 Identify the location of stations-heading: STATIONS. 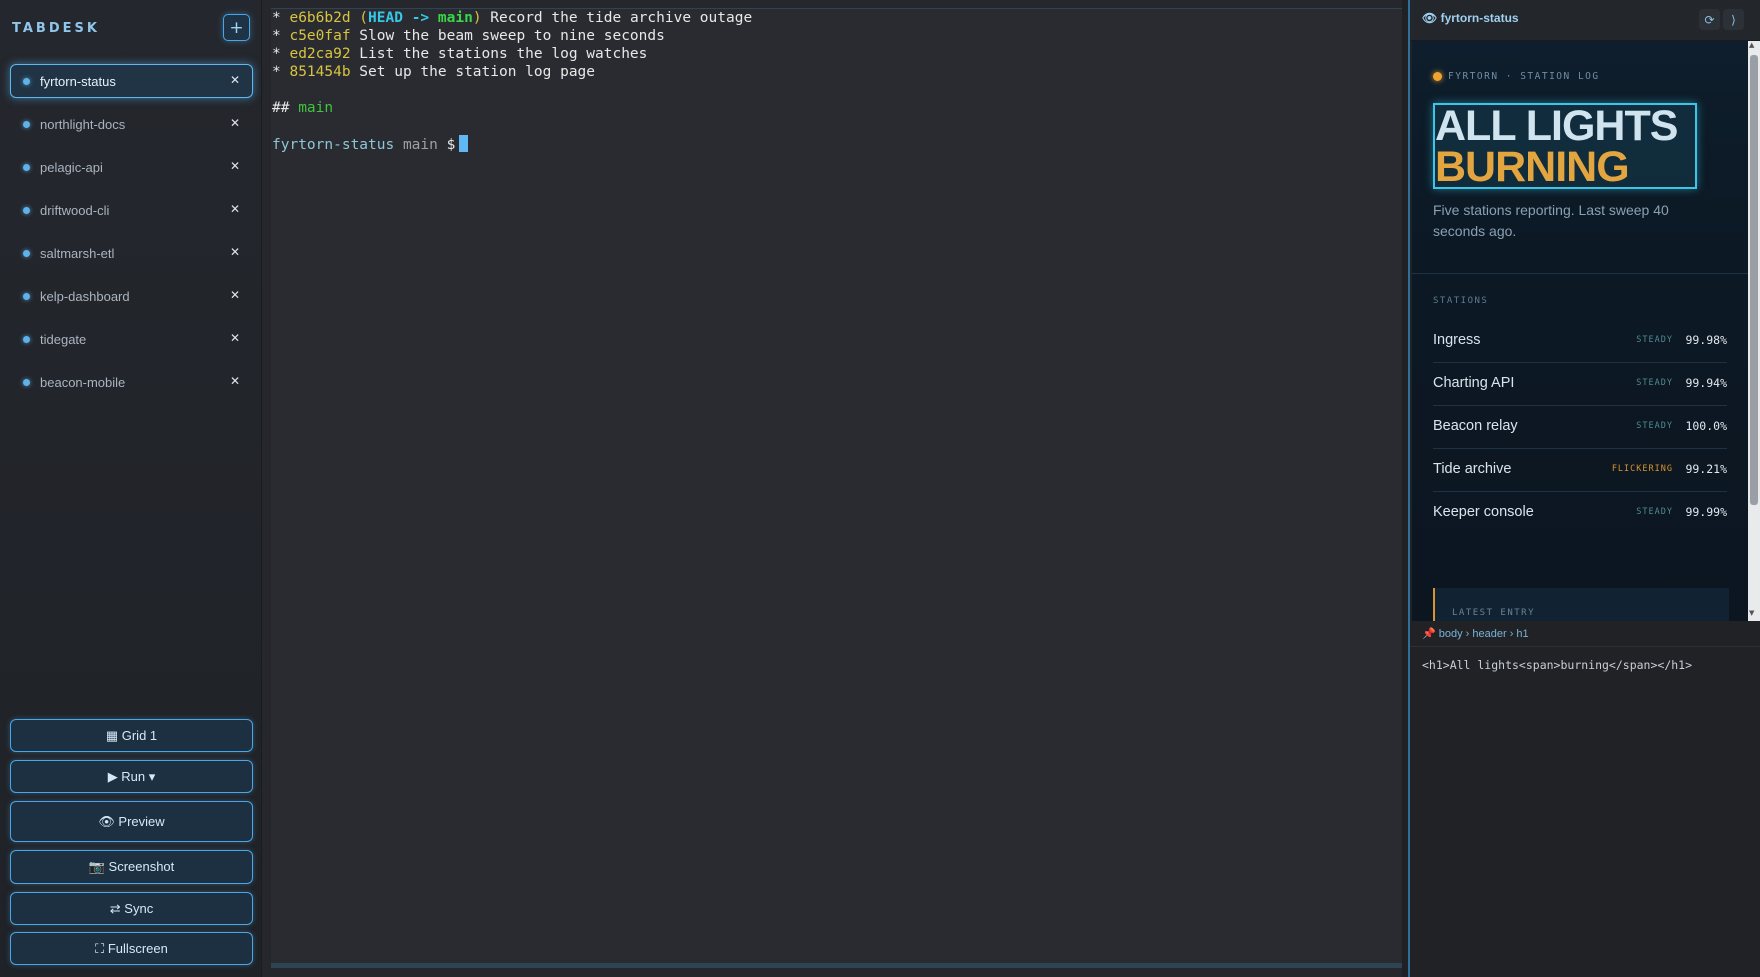
(1461, 301).